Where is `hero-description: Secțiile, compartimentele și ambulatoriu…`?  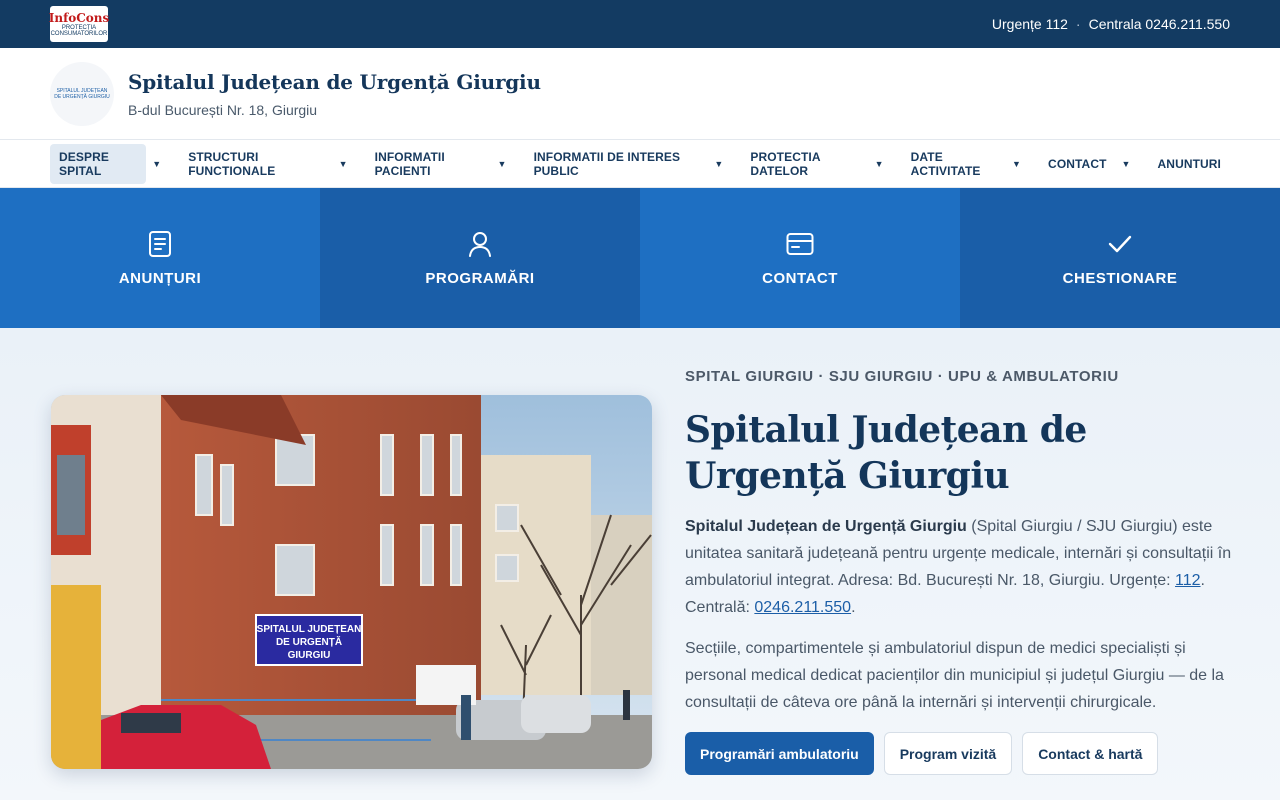
hero-description: Secțiile, compartimentele și ambulatoriu… is located at coordinates (954, 675).